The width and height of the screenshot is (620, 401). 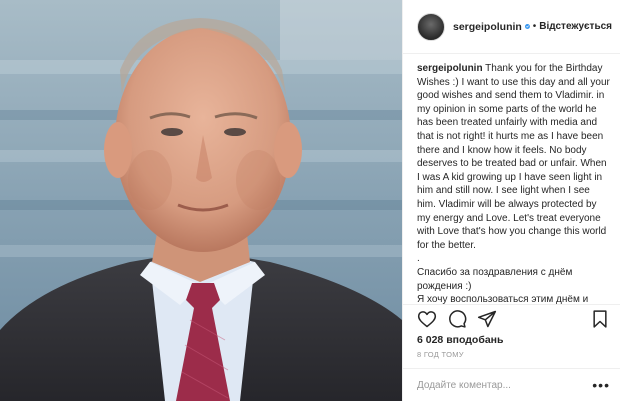 I want to click on comment-bar: •••, so click(x=511, y=384).